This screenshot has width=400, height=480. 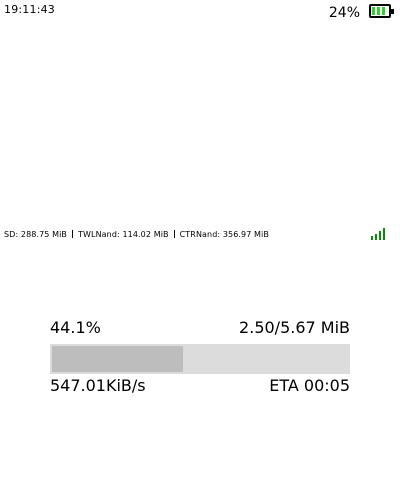 I want to click on progress-percent: 44.1%, so click(x=75, y=327).